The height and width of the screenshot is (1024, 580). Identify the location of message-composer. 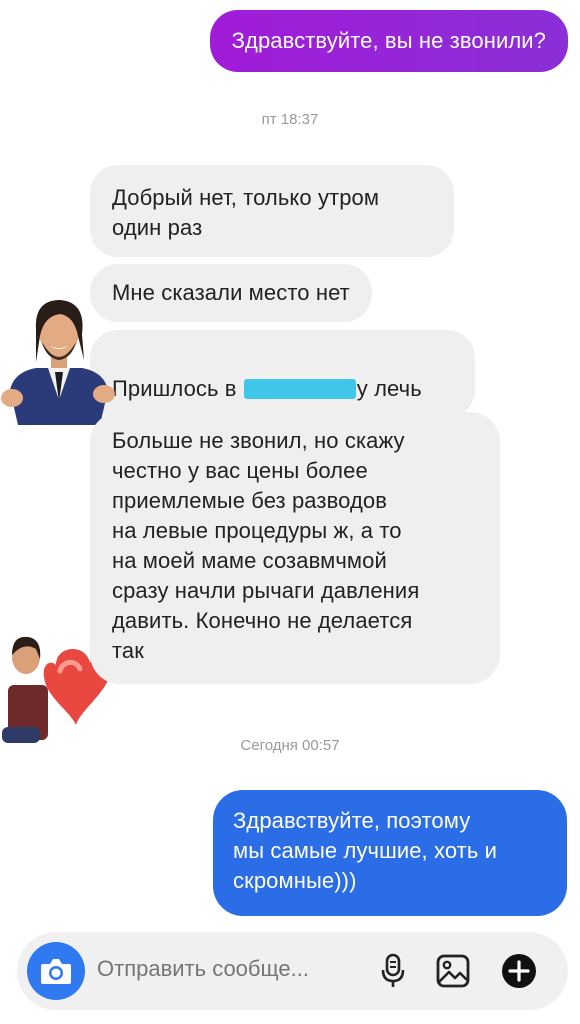
(292, 971).